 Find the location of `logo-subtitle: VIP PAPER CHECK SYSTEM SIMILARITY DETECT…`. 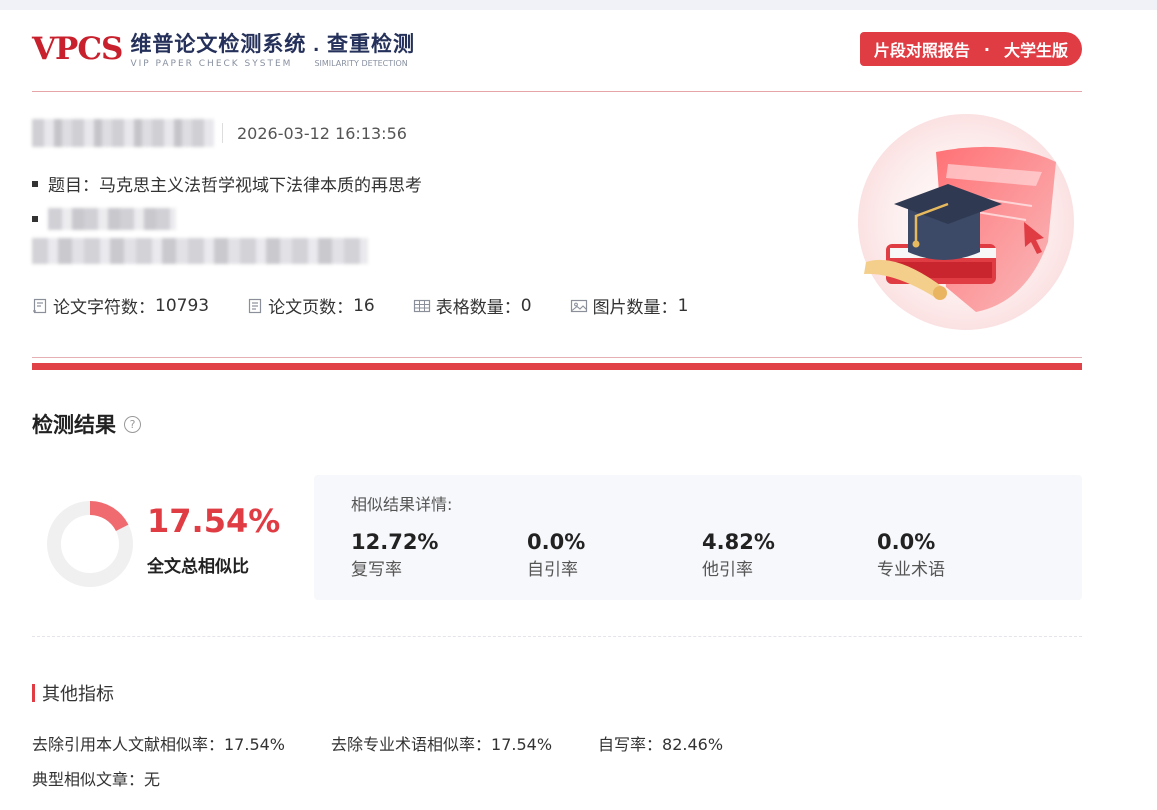

logo-subtitle: VIP PAPER CHECK SYSTEM SIMILARITY DETECT… is located at coordinates (272, 64).